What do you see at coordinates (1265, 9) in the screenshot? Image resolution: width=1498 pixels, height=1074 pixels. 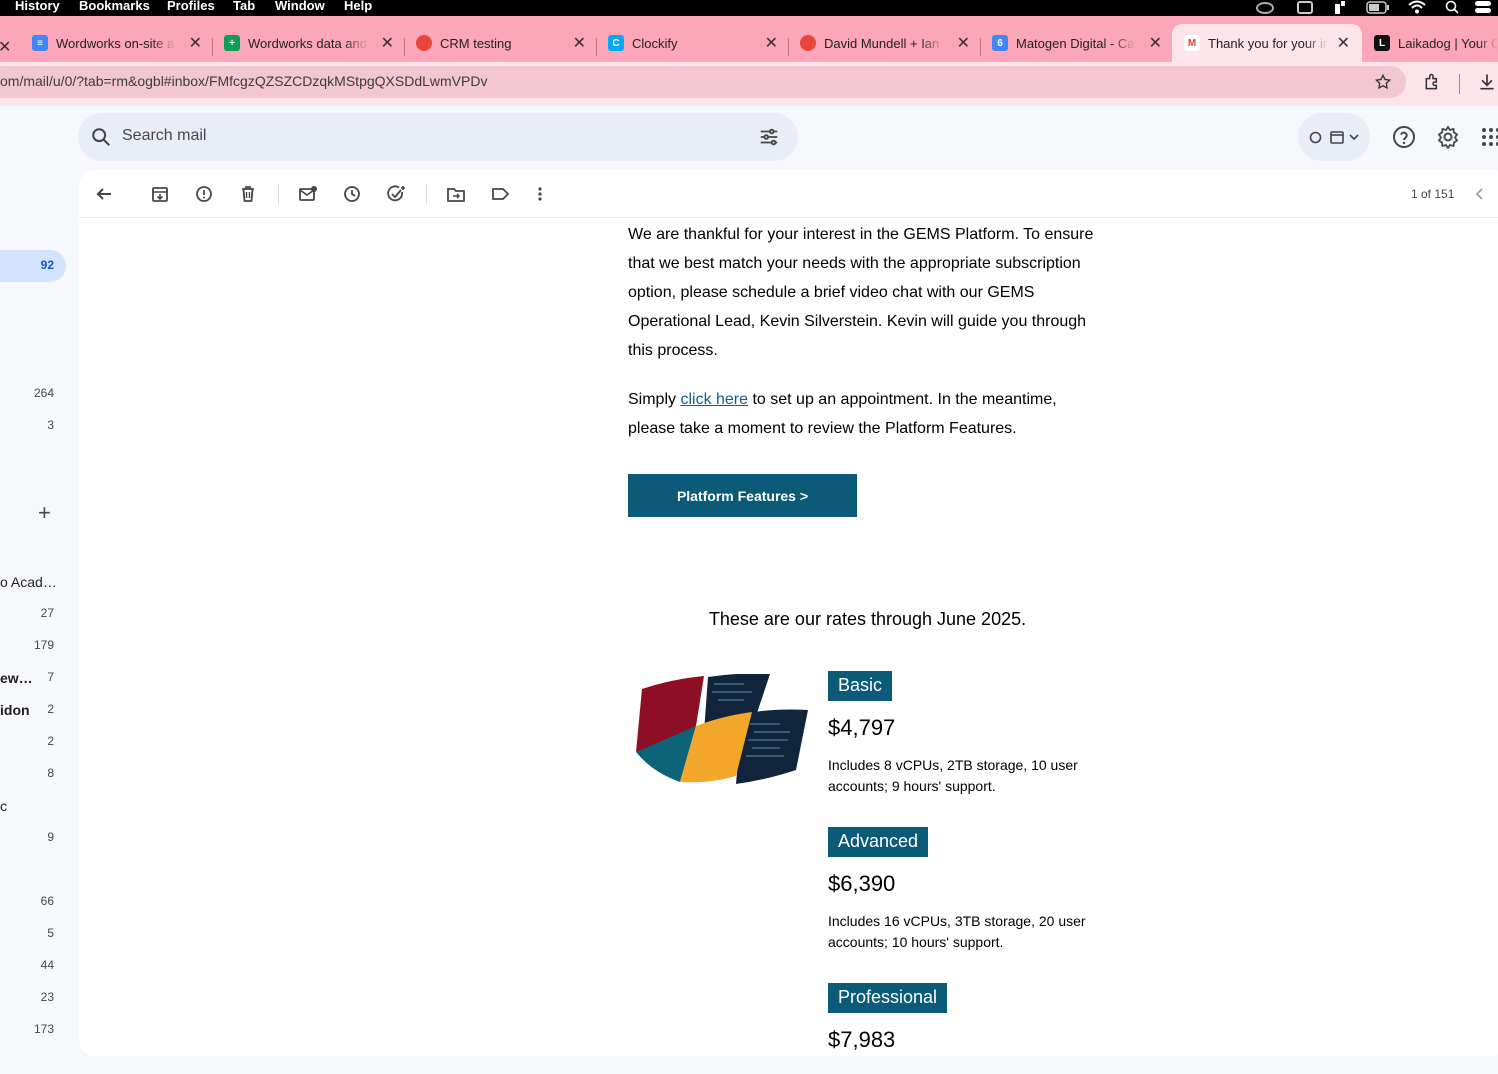 I see `creative-cloud-icon` at bounding box center [1265, 9].